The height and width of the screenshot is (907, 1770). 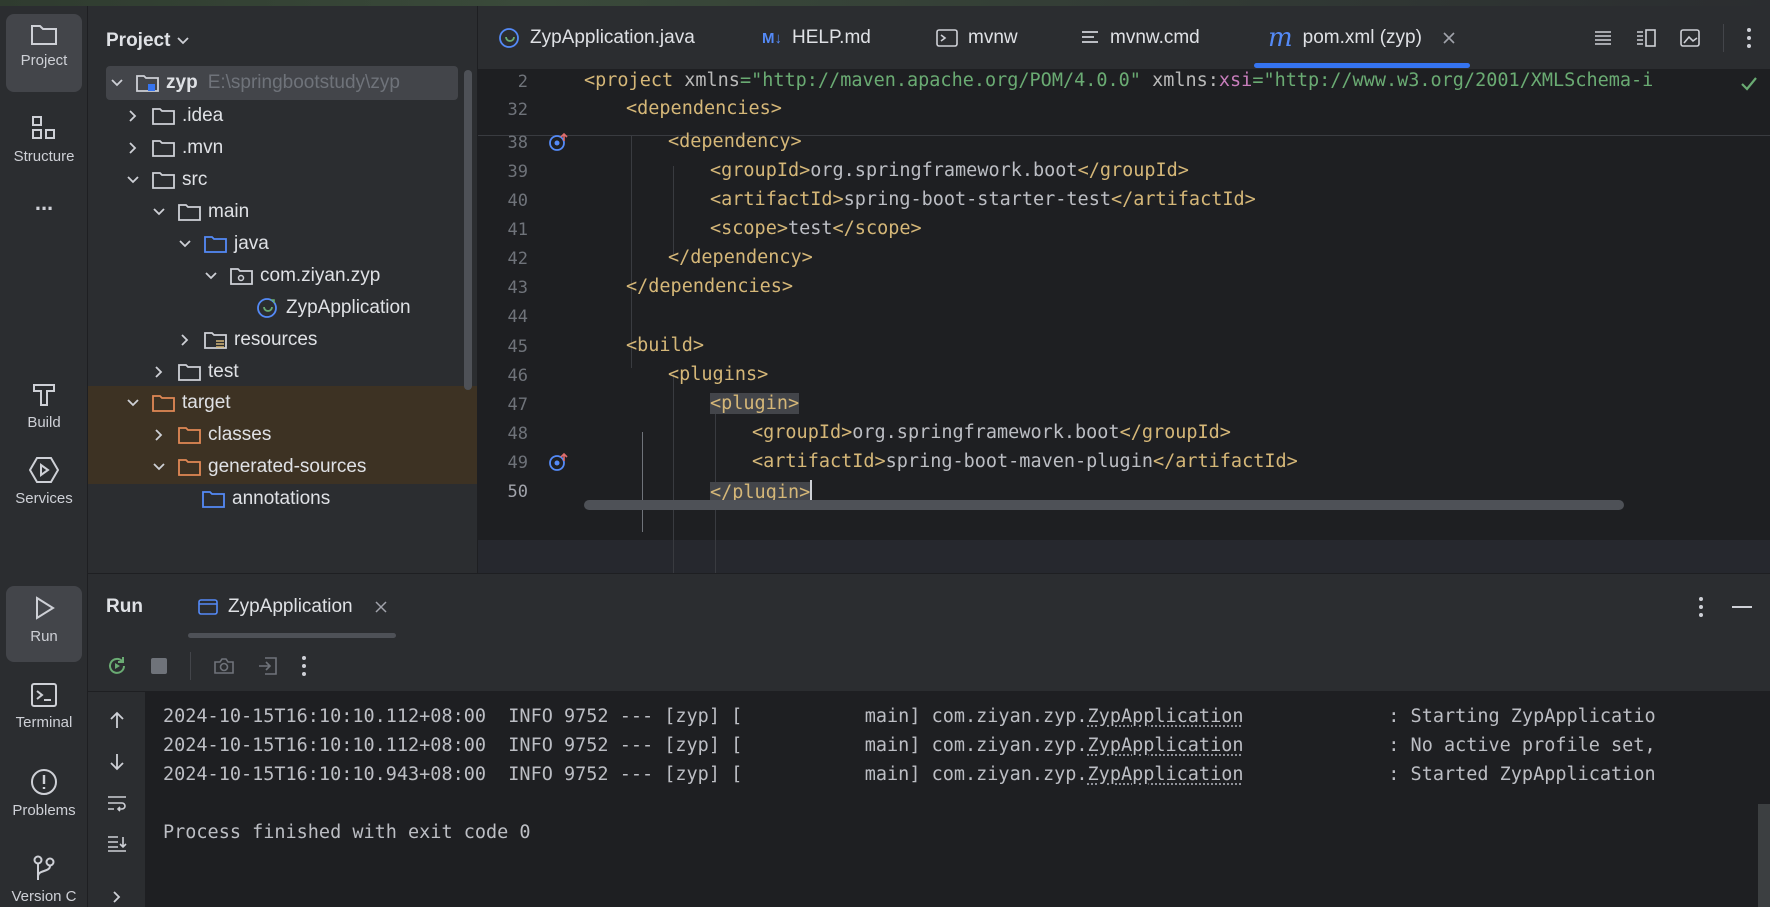 I want to click on soft-wrap-icon, so click(x=117, y=803).